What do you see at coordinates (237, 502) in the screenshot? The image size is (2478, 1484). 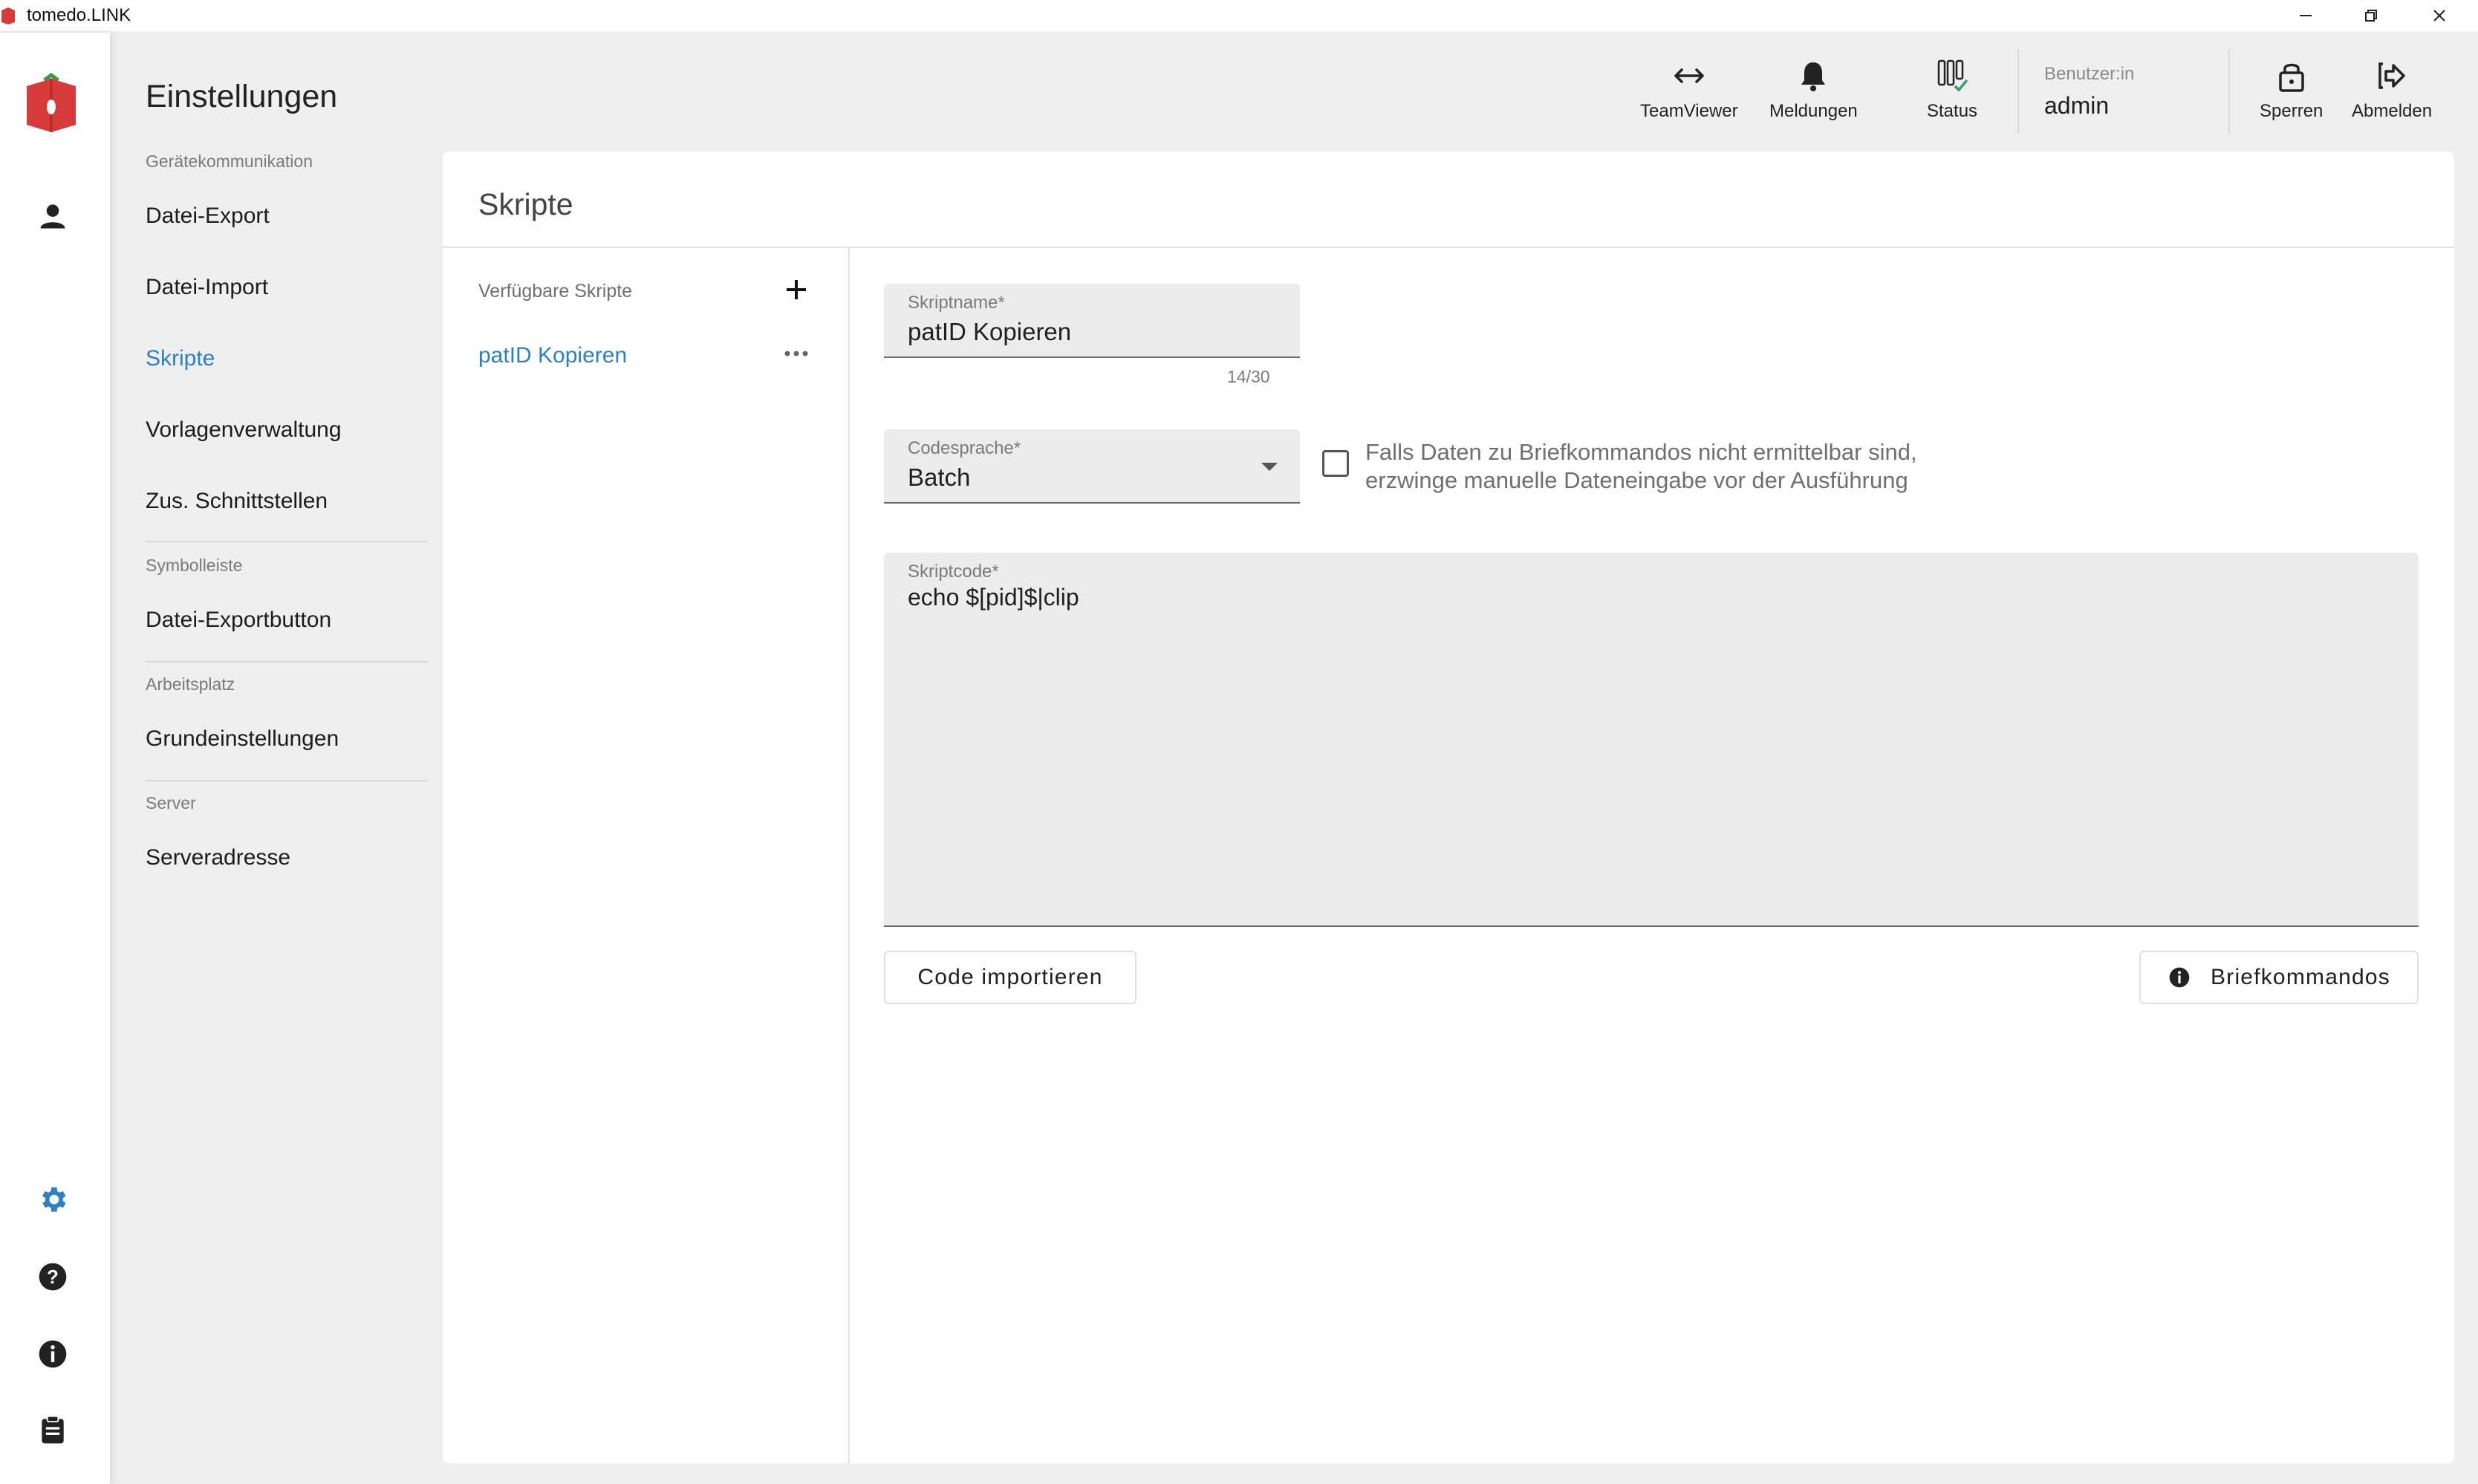 I see `nav-item-zus-schnittstellen: Zus. Schnittstellen` at bounding box center [237, 502].